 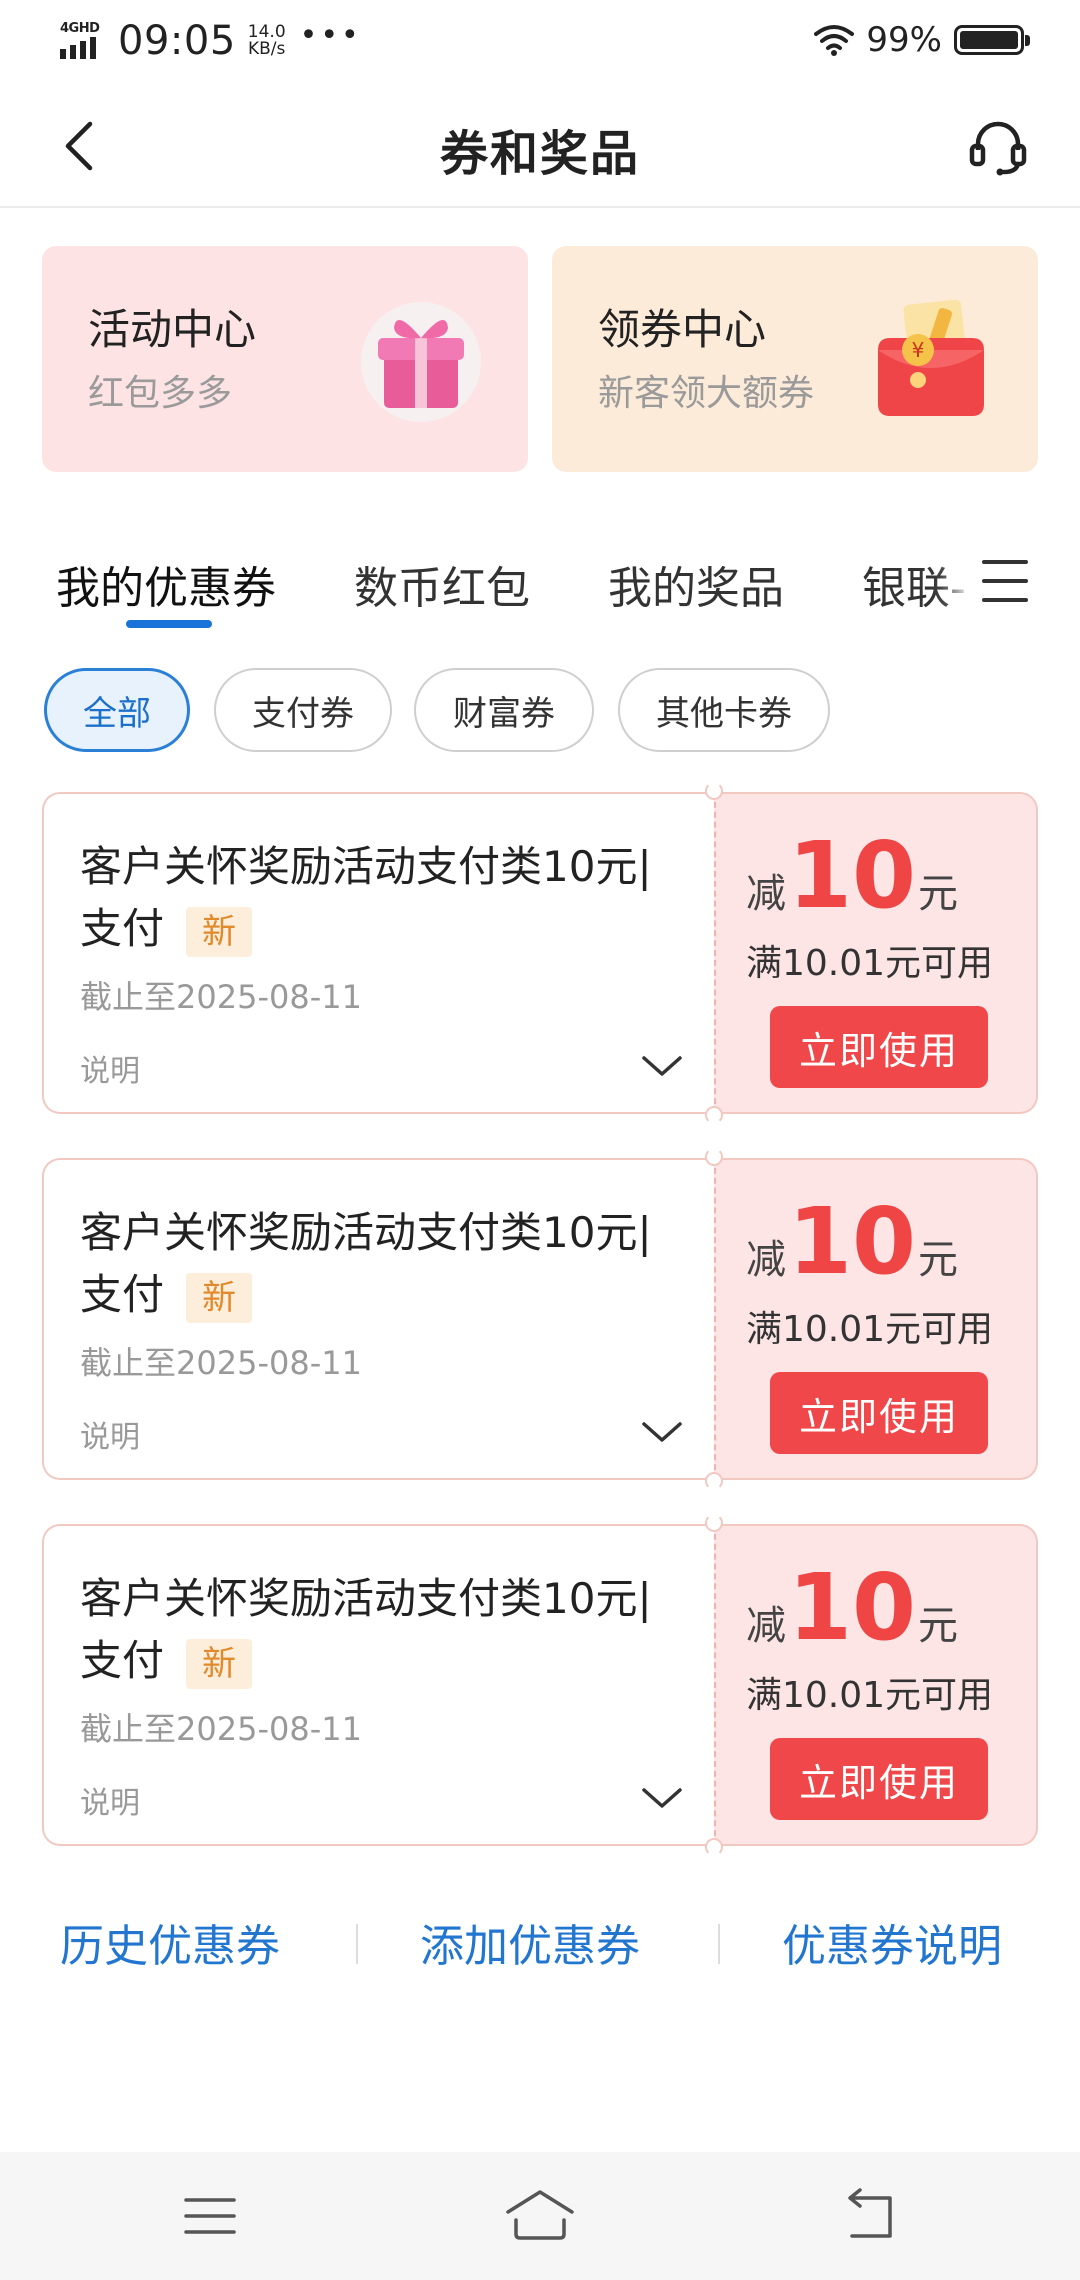 I want to click on battery-percent: 99%, so click(x=904, y=40).